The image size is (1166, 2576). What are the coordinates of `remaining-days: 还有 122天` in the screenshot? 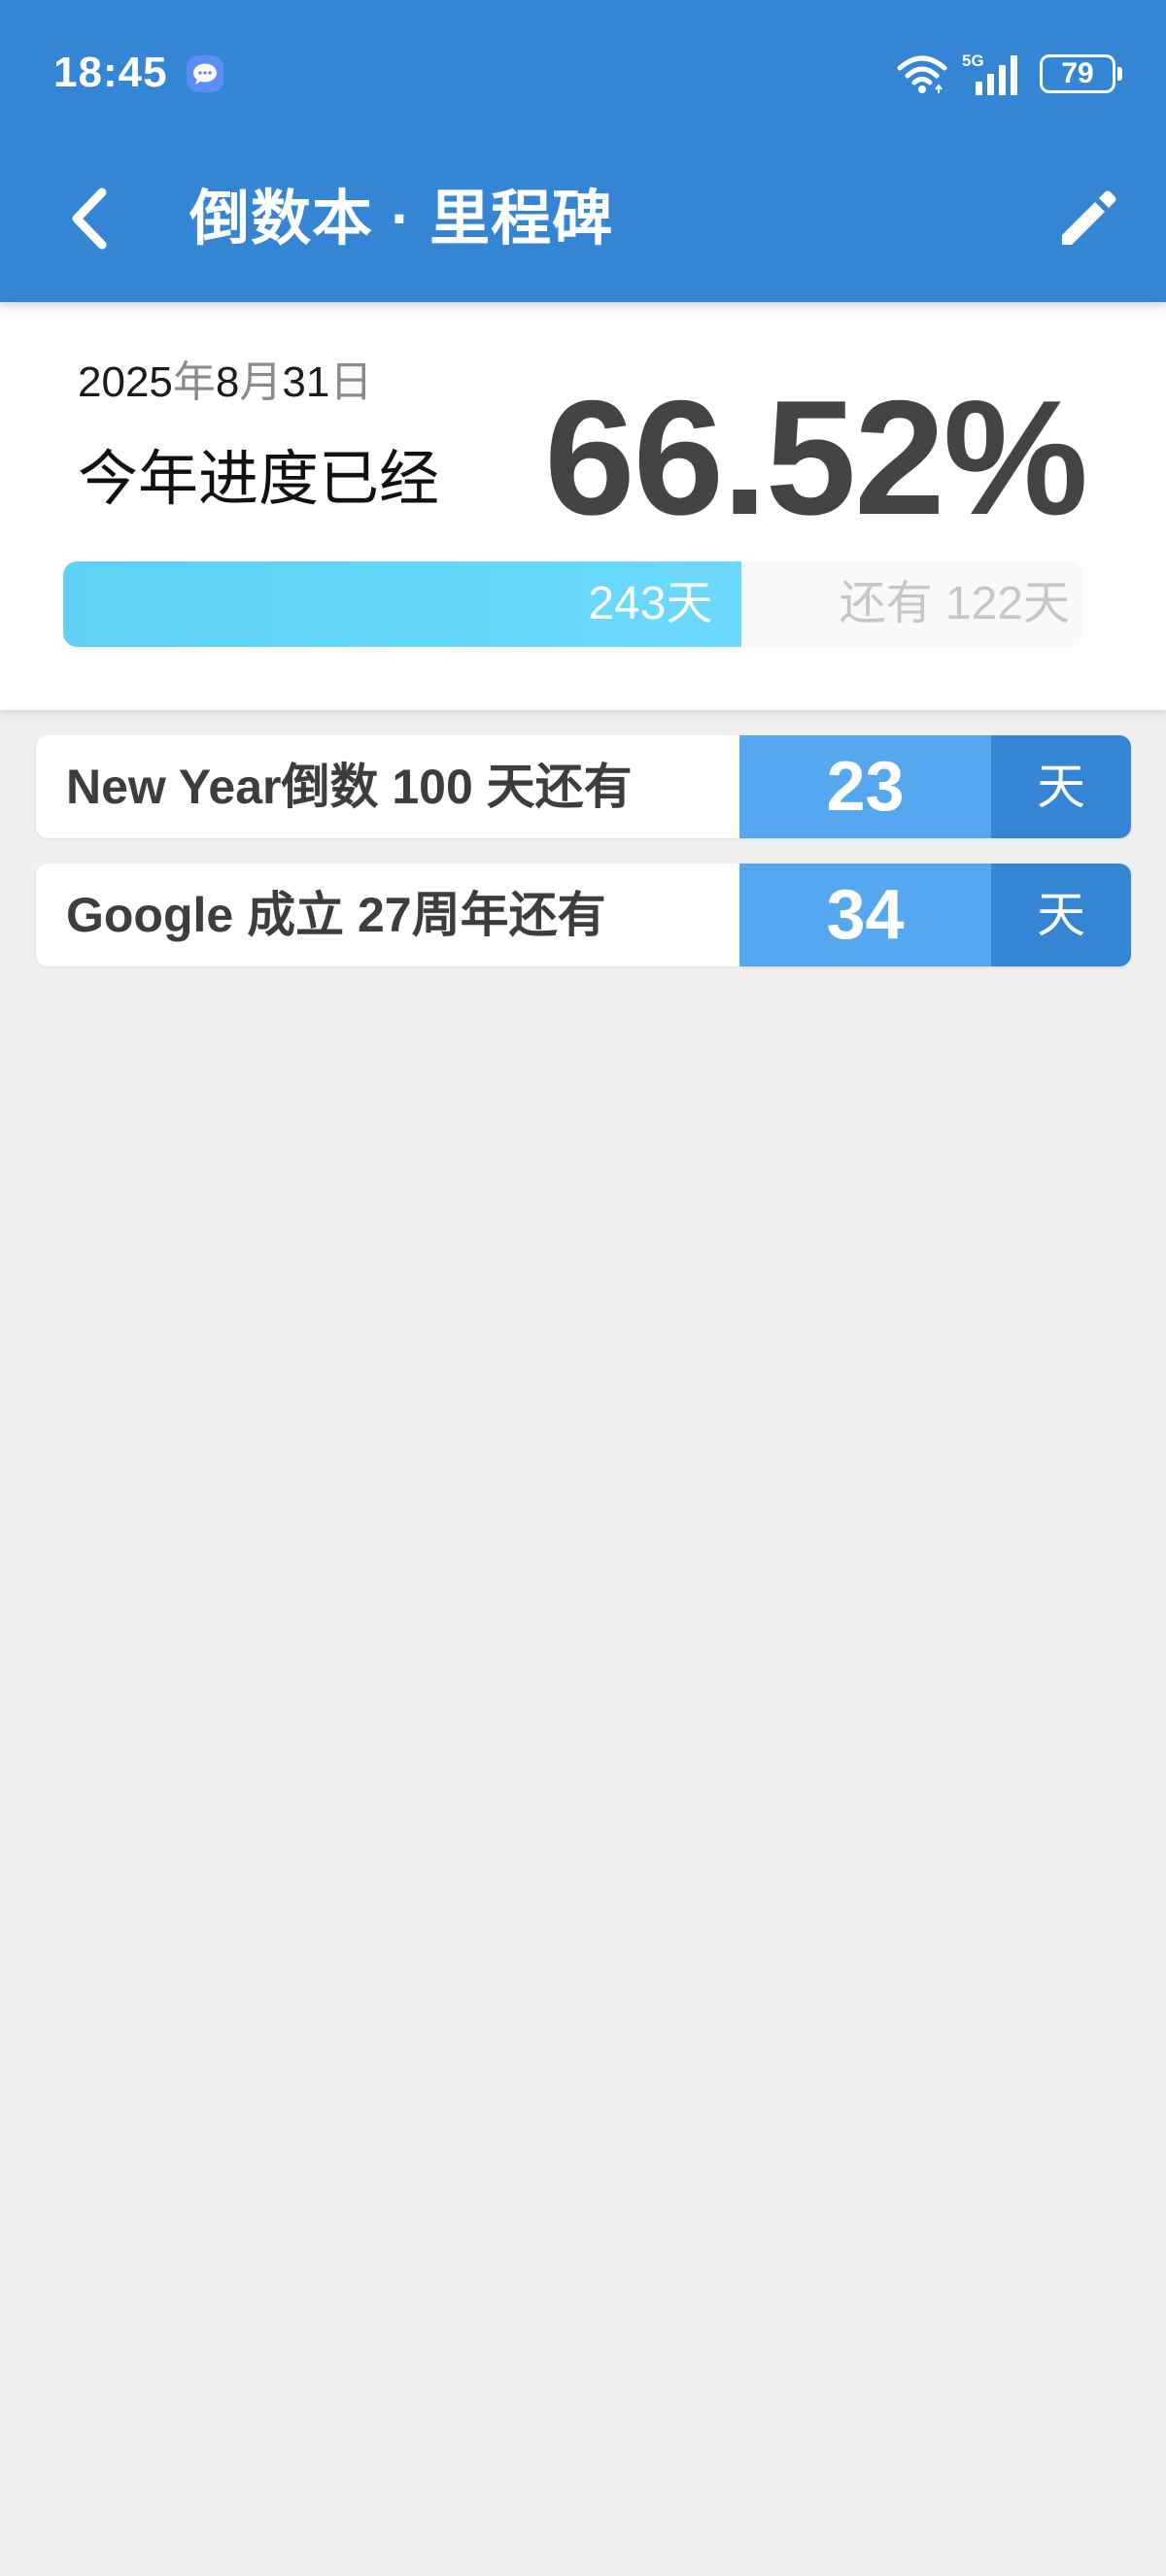 It's located at (954, 603).